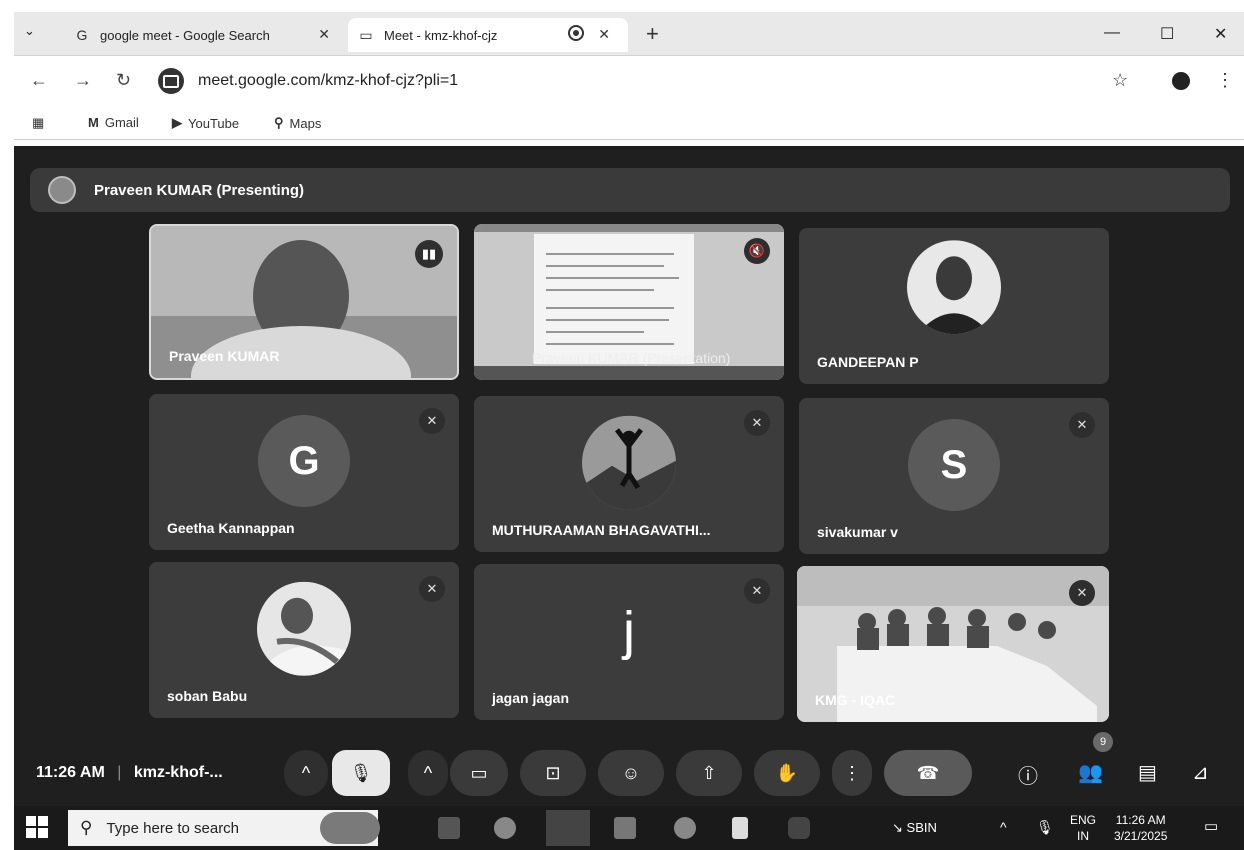  Describe the element at coordinates (185, 35) in the screenshot. I see `tab-title: google meet - Google Search` at that location.